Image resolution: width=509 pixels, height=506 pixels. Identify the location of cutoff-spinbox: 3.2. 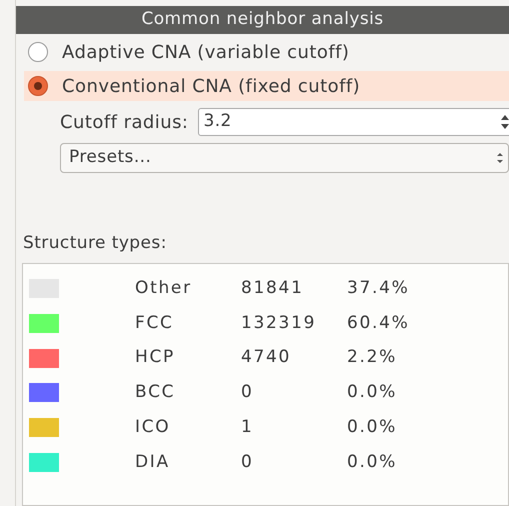
(353, 122).